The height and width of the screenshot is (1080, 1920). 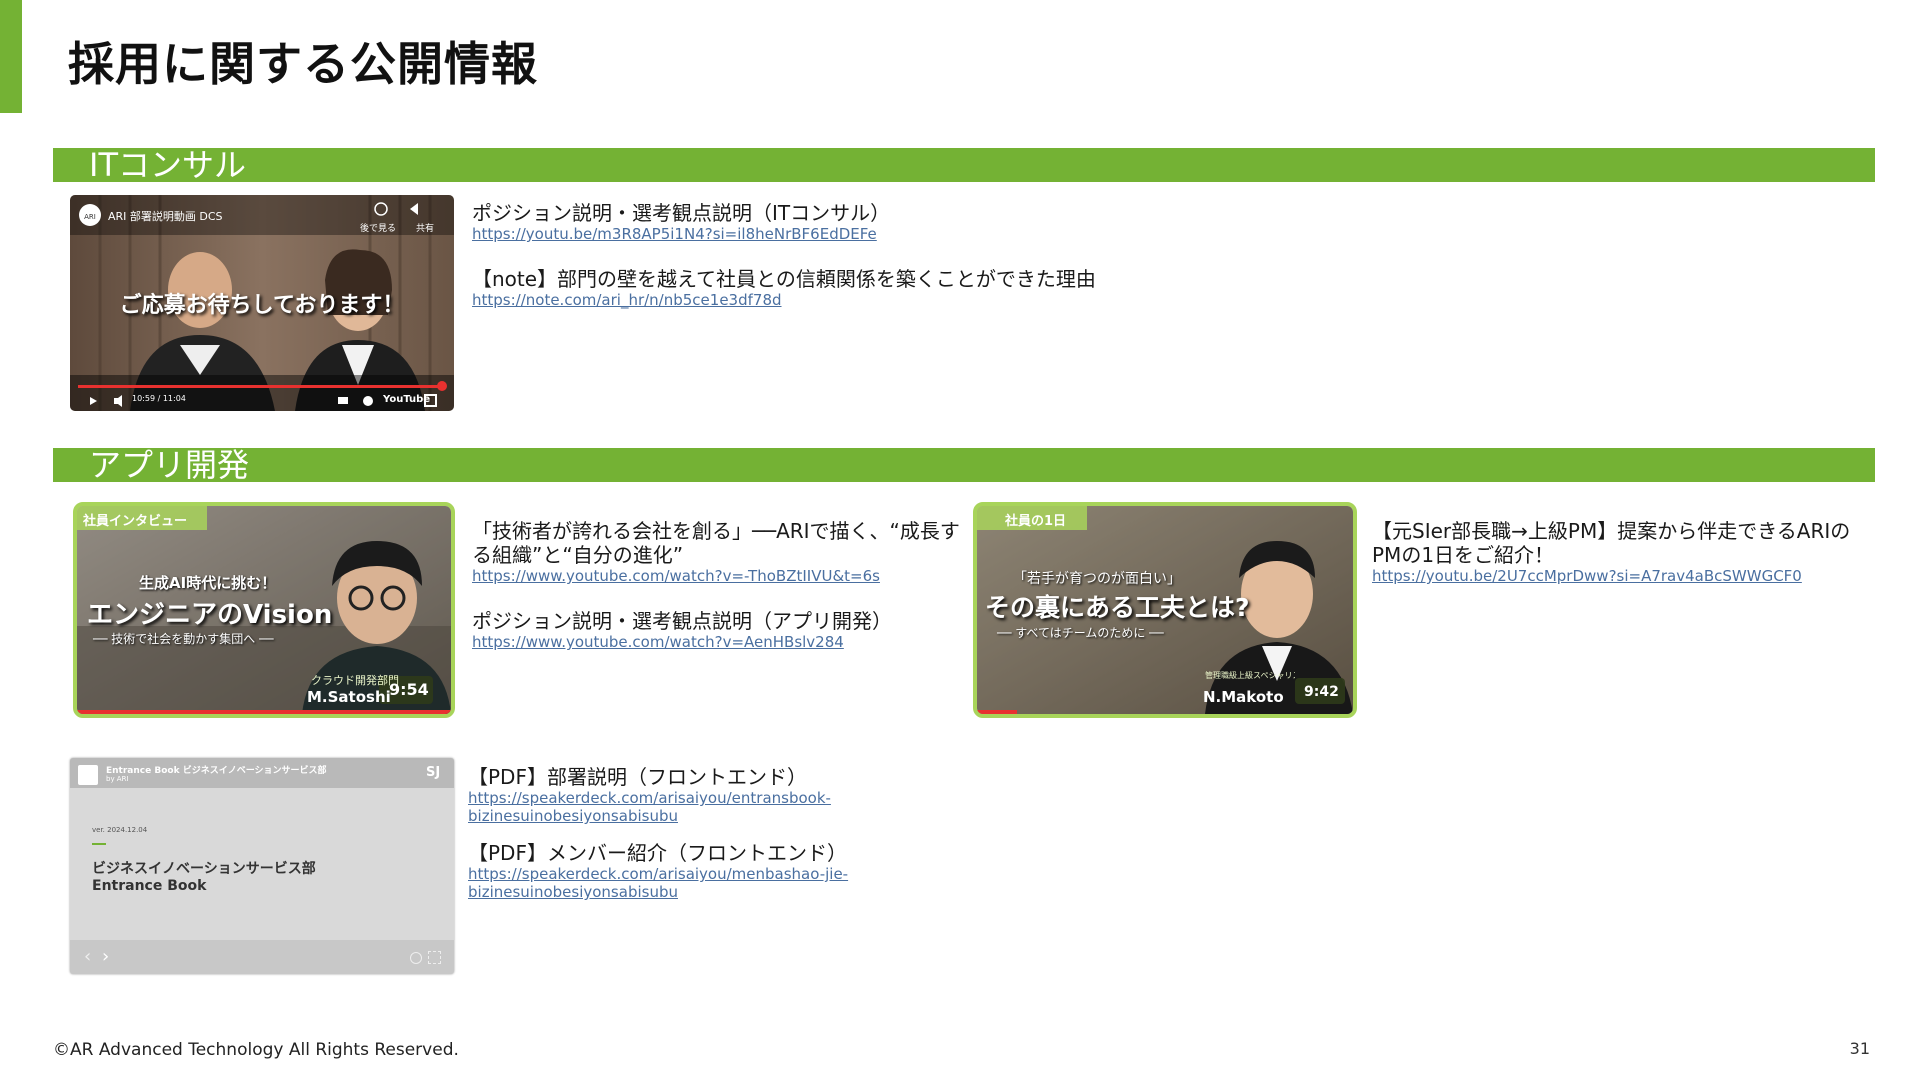 I want to click on video2-line2: その裏にある工夫とは?, so click(x=1117, y=607).